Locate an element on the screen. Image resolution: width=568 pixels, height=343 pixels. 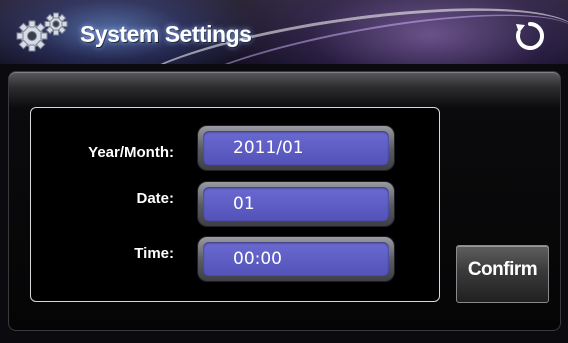
refresh-button is located at coordinates (530, 36).